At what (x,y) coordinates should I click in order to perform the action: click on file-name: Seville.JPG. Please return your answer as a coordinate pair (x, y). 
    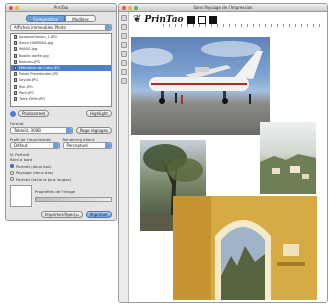
    Looking at the image, I should click on (28, 80).